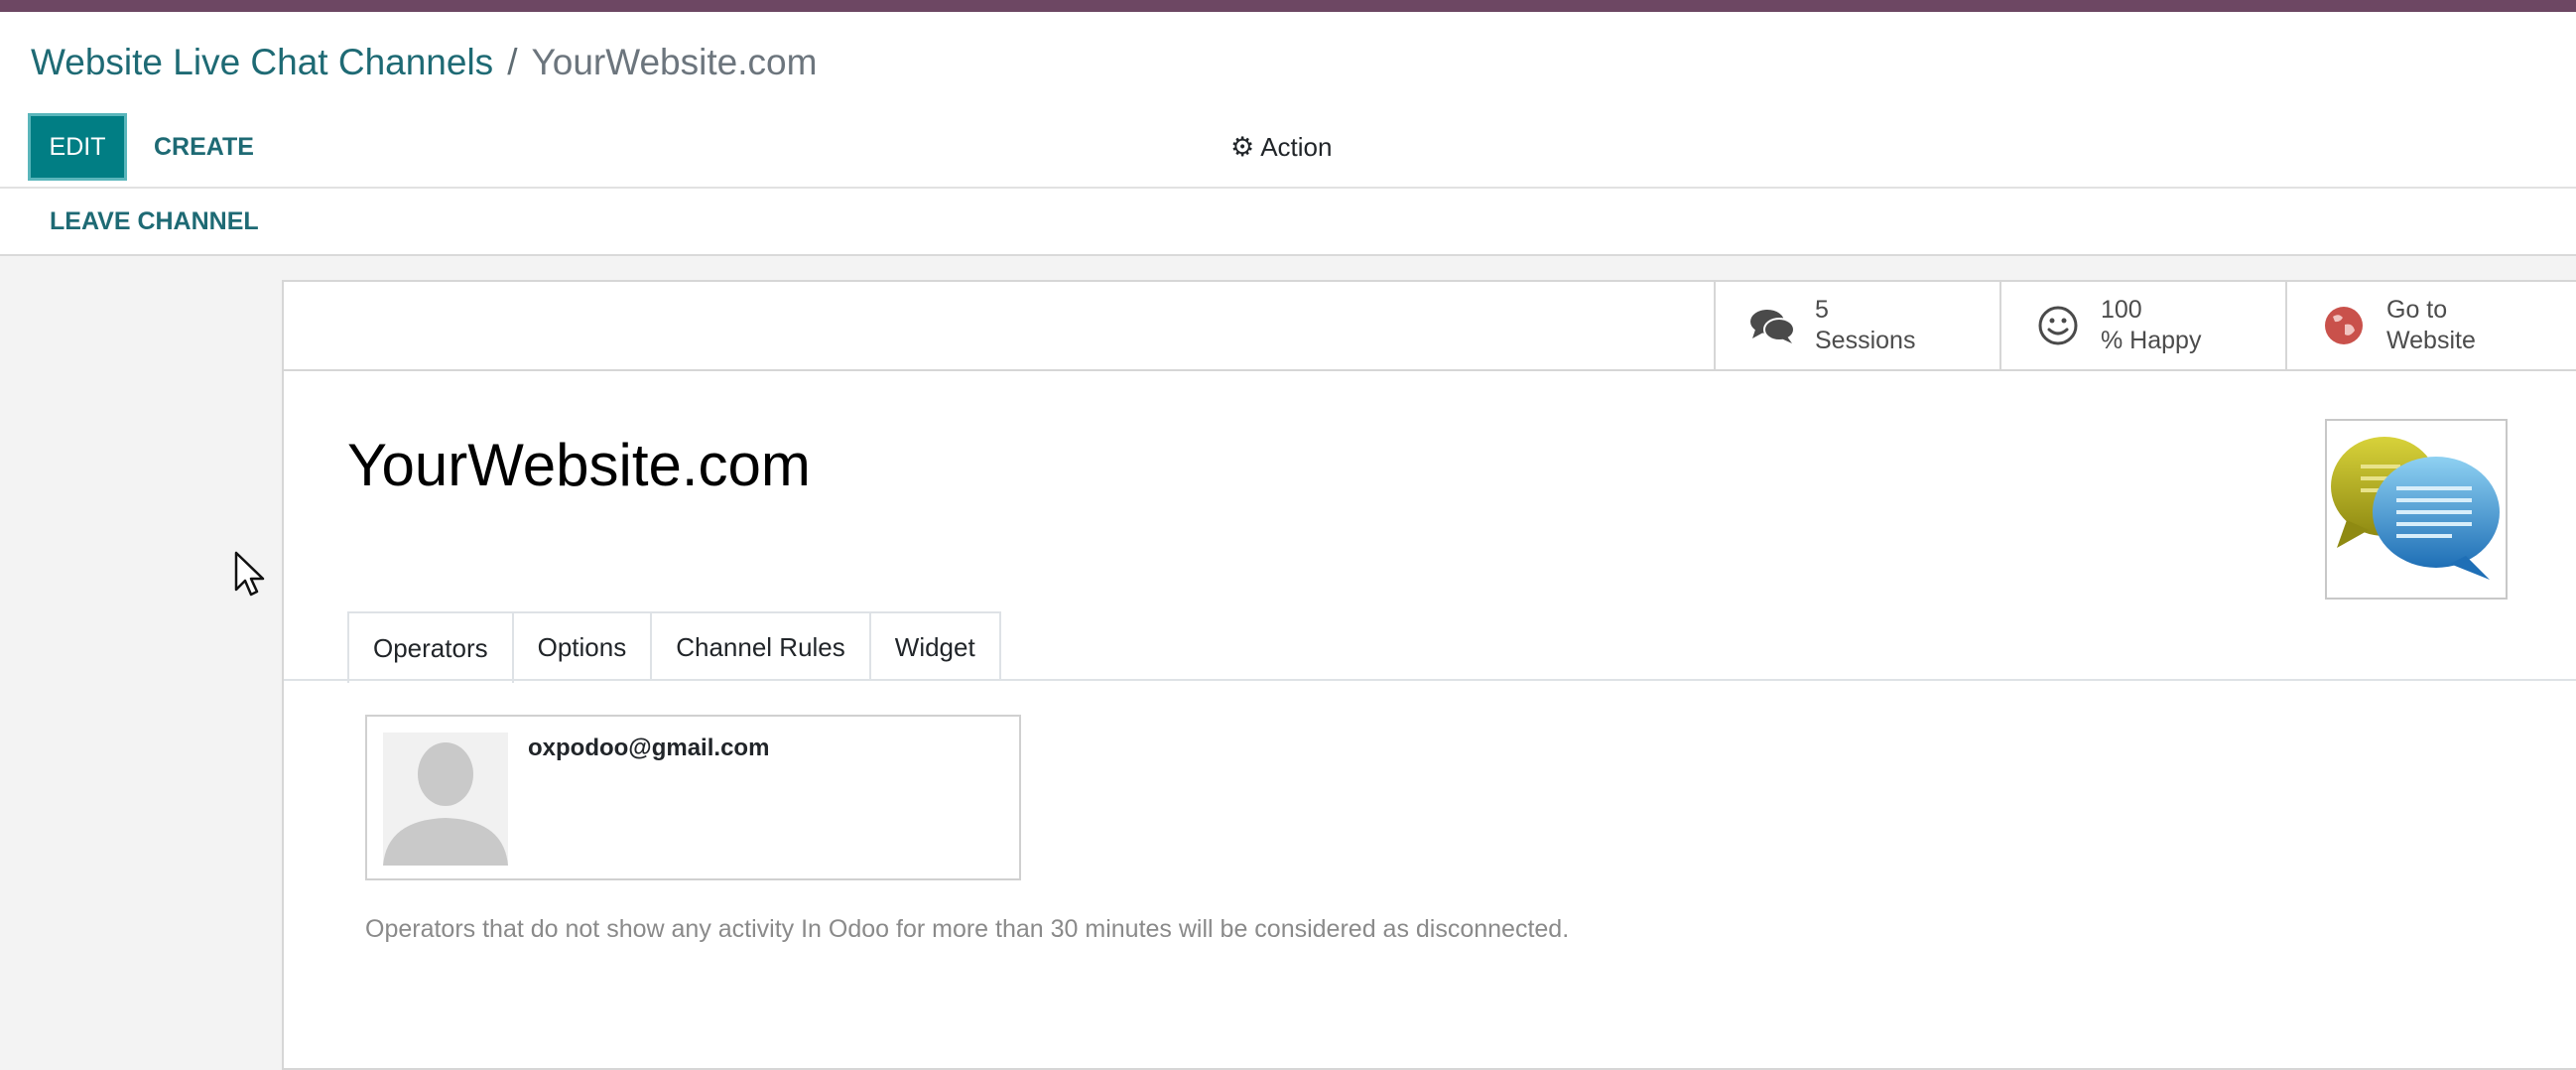  What do you see at coordinates (155, 221) in the screenshot?
I see `leave-channel-button: LEAVE CHANNEL` at bounding box center [155, 221].